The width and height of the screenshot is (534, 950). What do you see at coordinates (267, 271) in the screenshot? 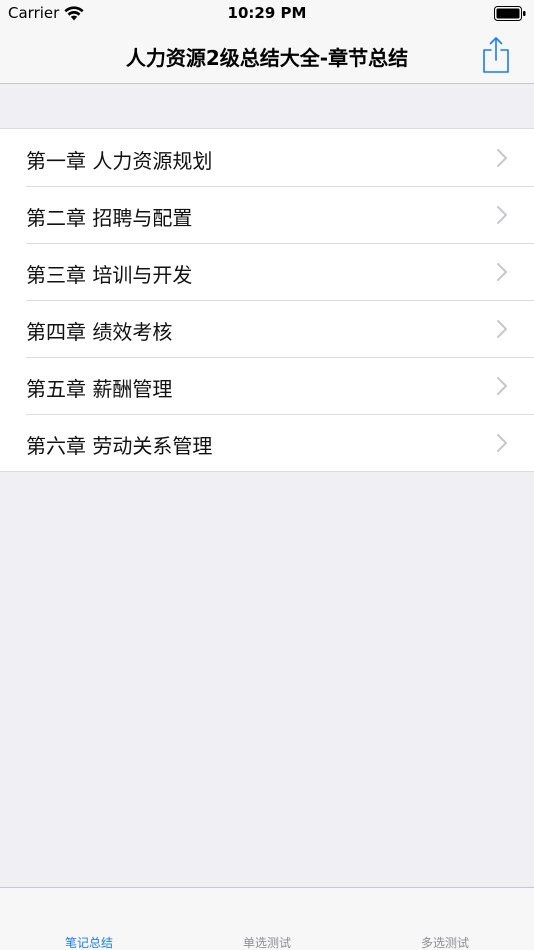
I see `list-item: 第三章 培训与开发` at bounding box center [267, 271].